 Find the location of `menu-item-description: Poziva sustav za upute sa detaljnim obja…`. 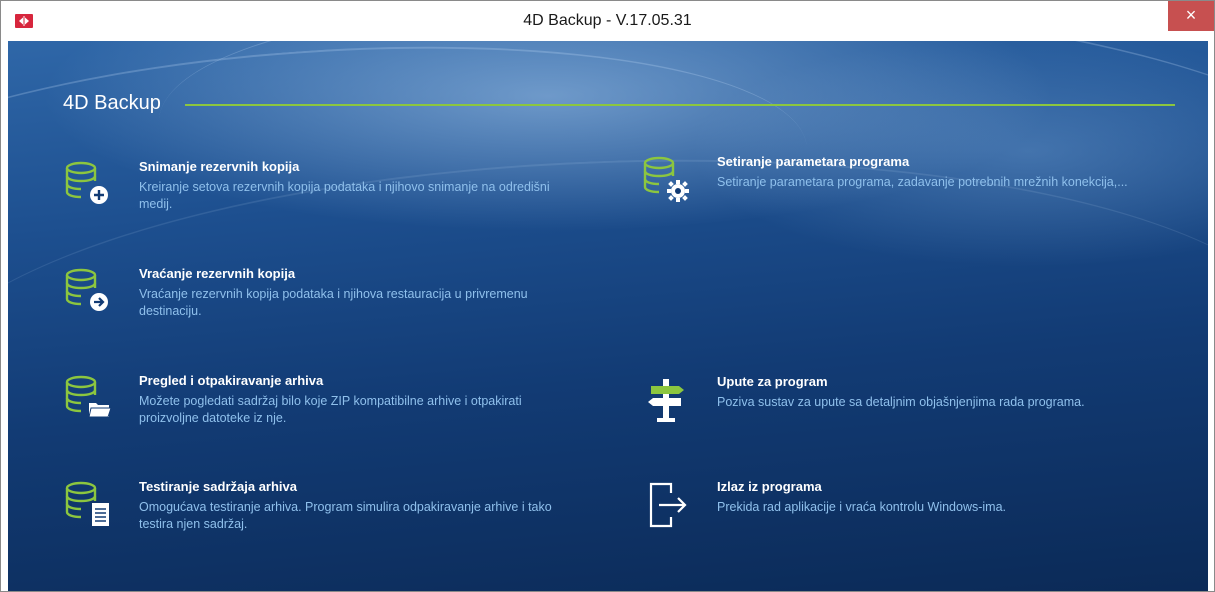

menu-item-description: Poziva sustav za upute sa detaljnim obja… is located at coordinates (901, 402).